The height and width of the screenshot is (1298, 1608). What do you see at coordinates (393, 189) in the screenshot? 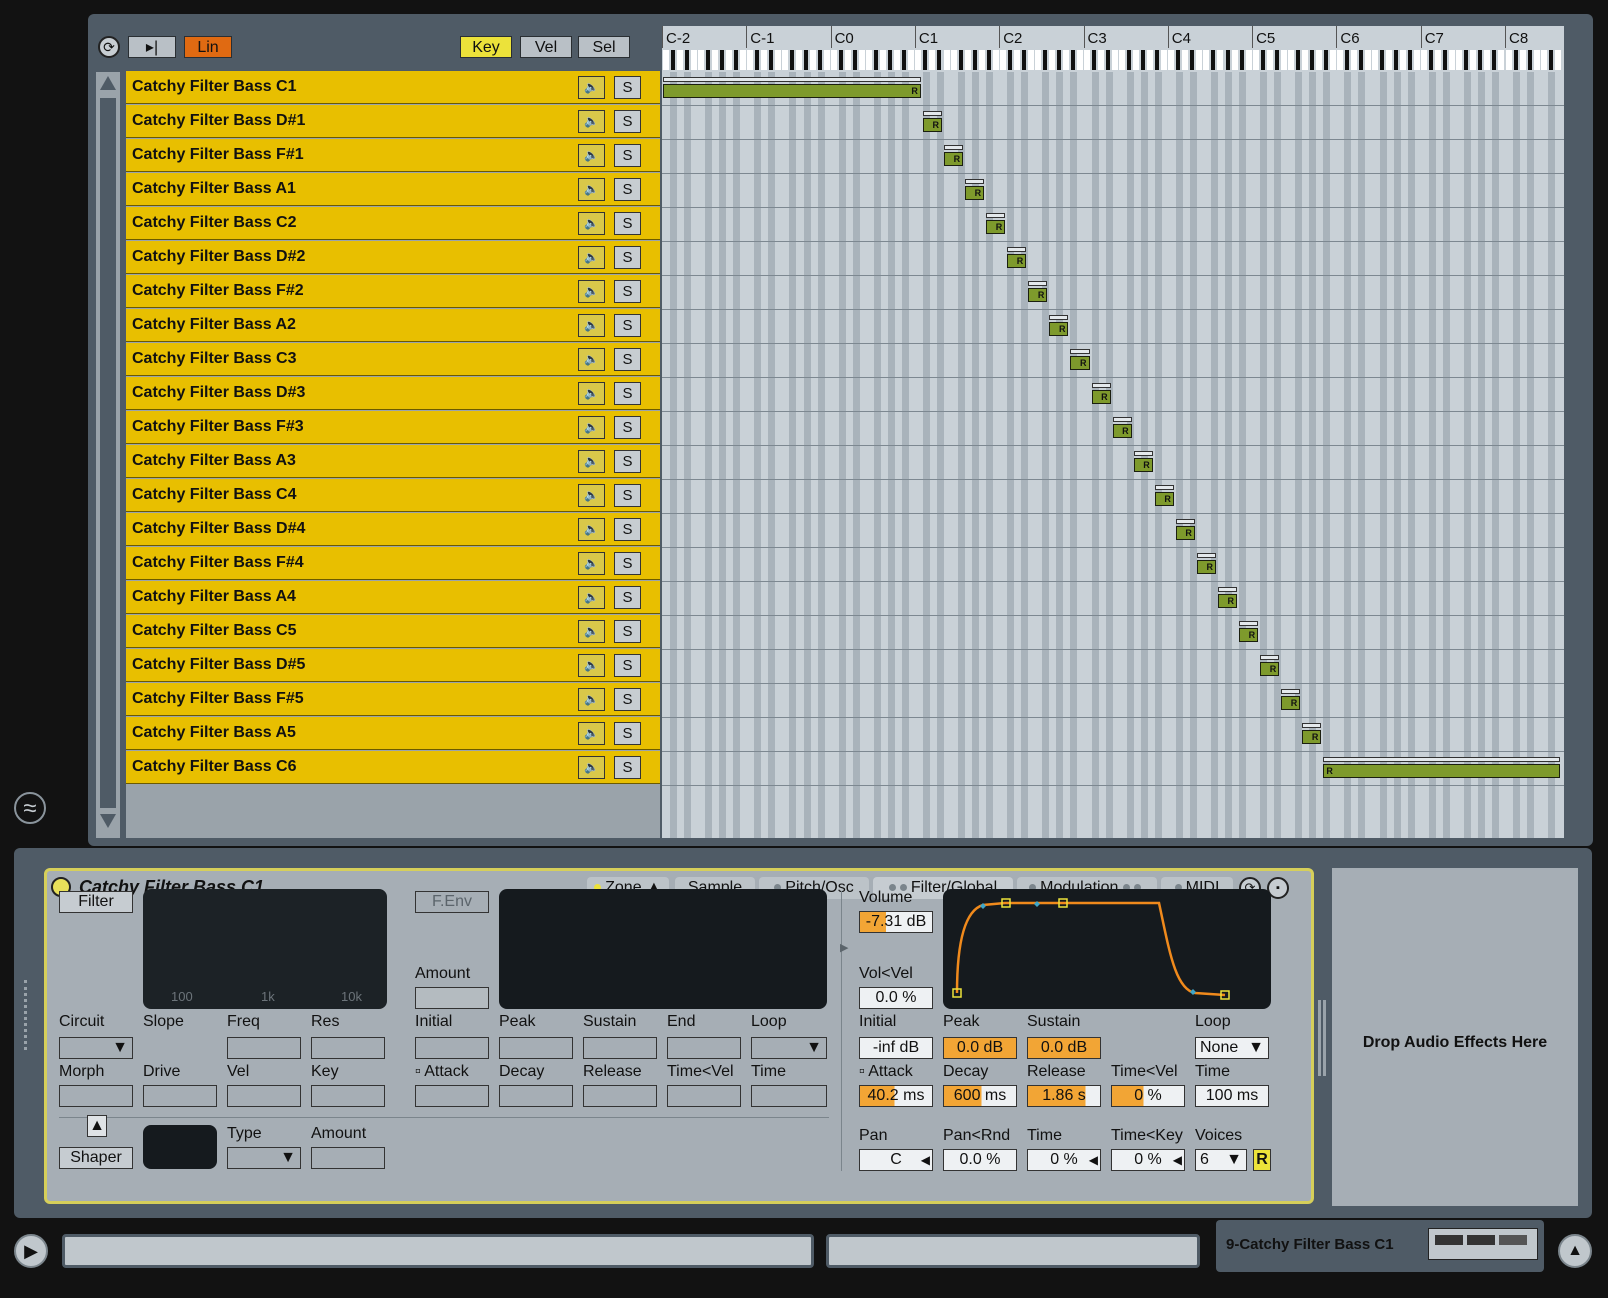
I see `zone-row: Catchy Filter Bass A1 🔈 S` at bounding box center [393, 189].